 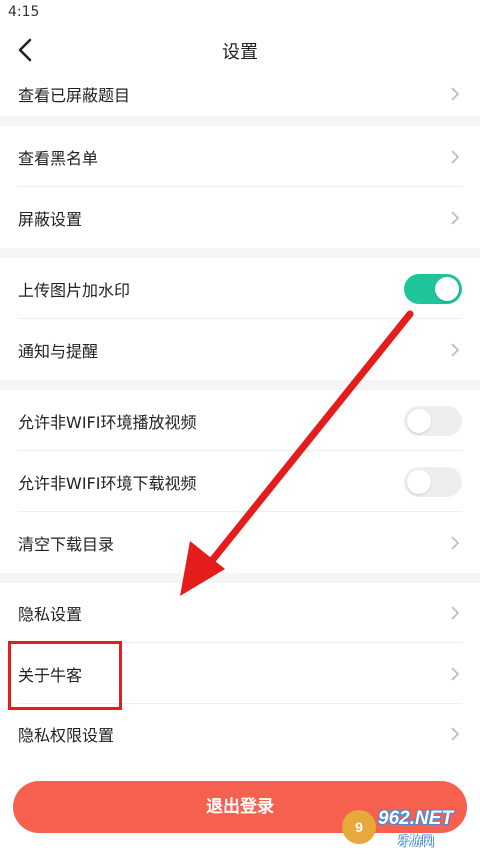 What do you see at coordinates (415, 818) in the screenshot?
I see `watermark-number: 962.NET` at bounding box center [415, 818].